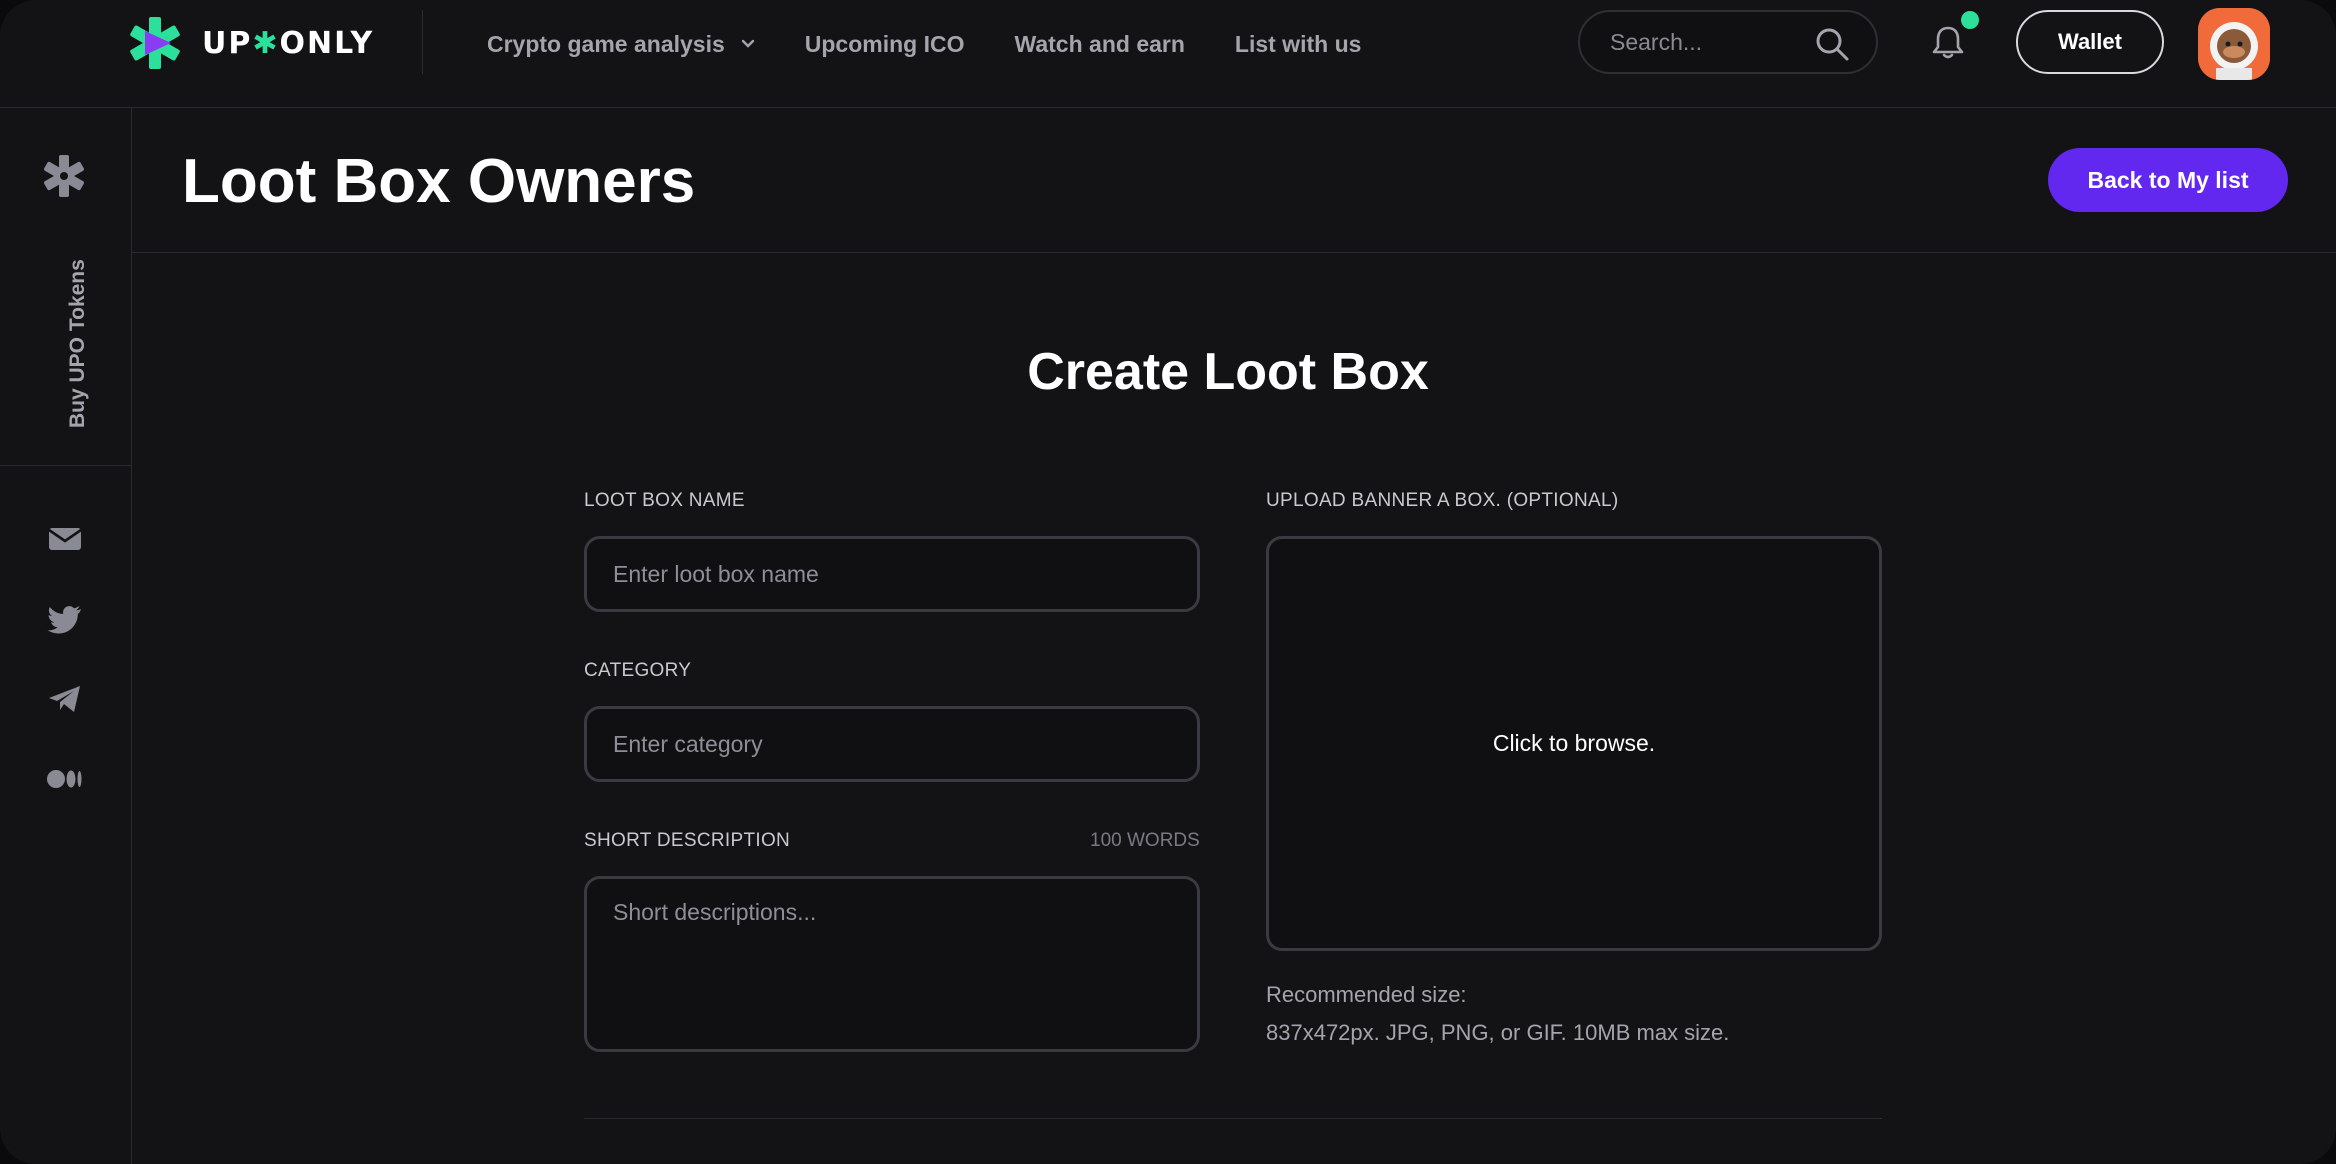  Describe the element at coordinates (266, 43) in the screenshot. I see `wordmark-star: ✱` at that location.